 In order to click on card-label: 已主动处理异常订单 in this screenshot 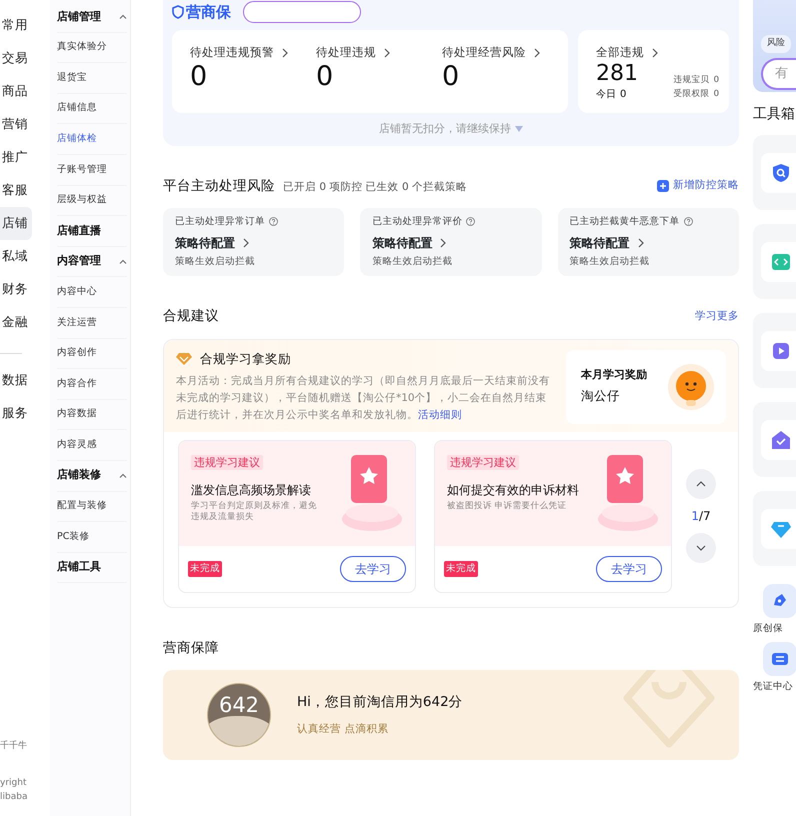, I will do `click(220, 221)`.